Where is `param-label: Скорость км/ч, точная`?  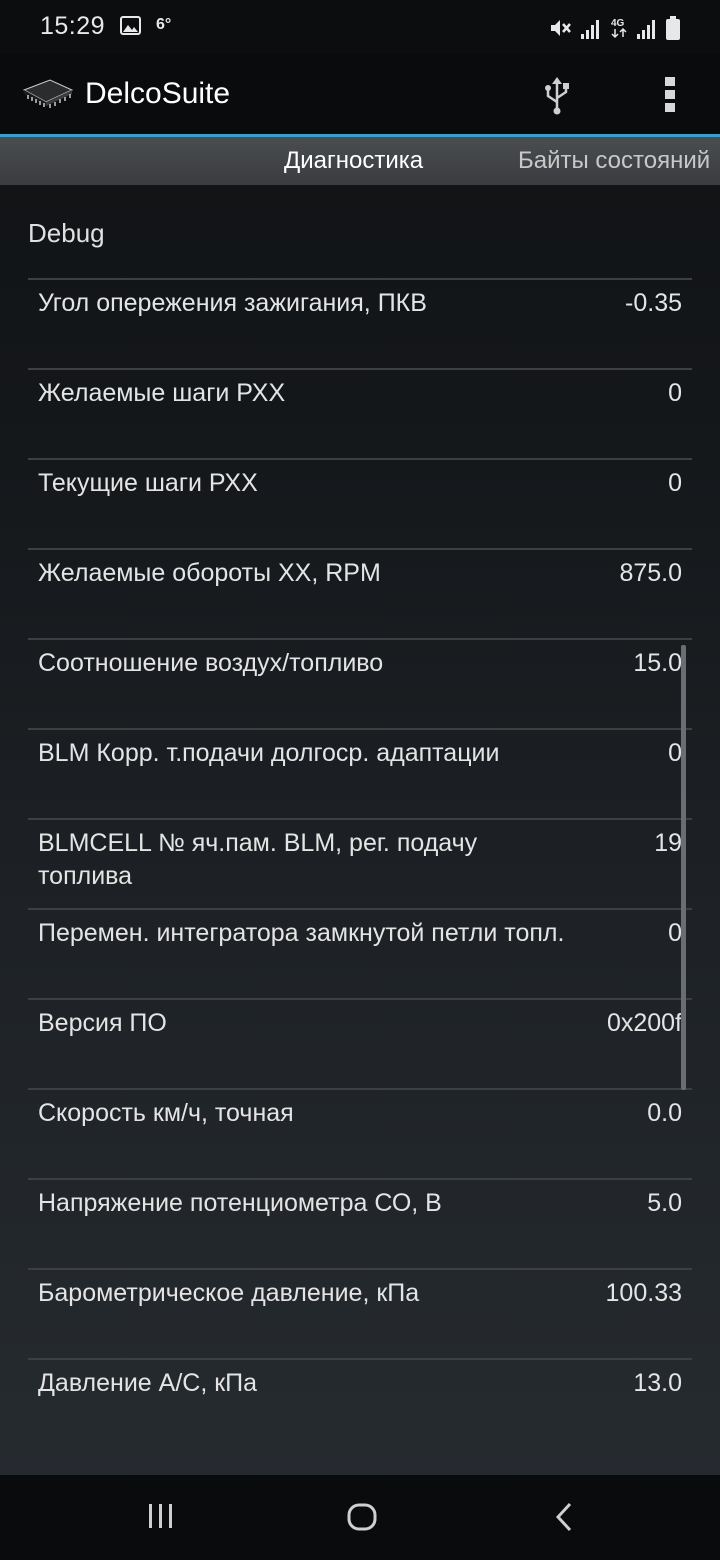
param-label: Скорость км/ч, точная is located at coordinates (166, 1113).